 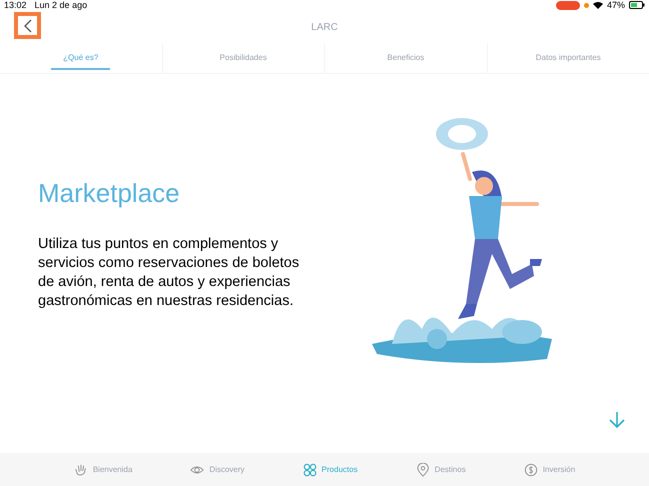 What do you see at coordinates (550, 470) in the screenshot?
I see `nav-tab: Inversión` at bounding box center [550, 470].